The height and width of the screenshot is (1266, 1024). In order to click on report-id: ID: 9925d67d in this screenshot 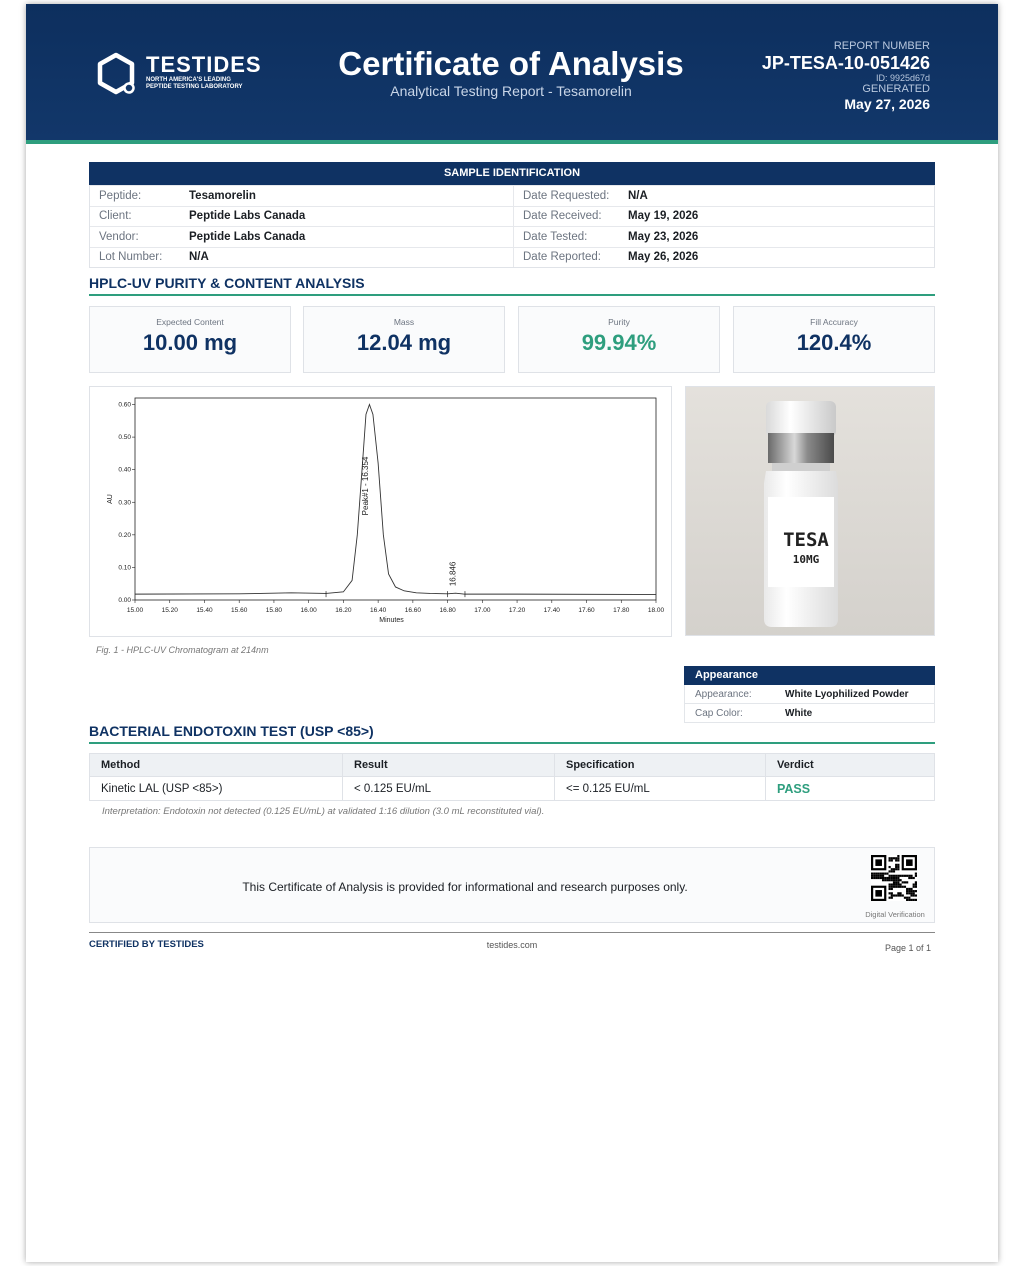, I will do `click(902, 78)`.